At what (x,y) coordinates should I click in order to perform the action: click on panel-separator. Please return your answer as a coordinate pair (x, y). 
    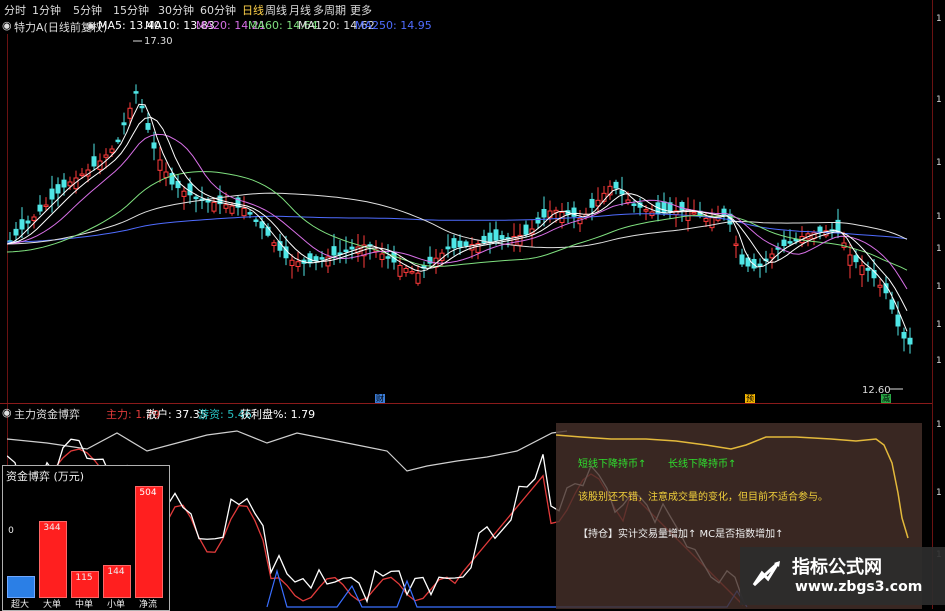
    Looking at the image, I should click on (466, 403).